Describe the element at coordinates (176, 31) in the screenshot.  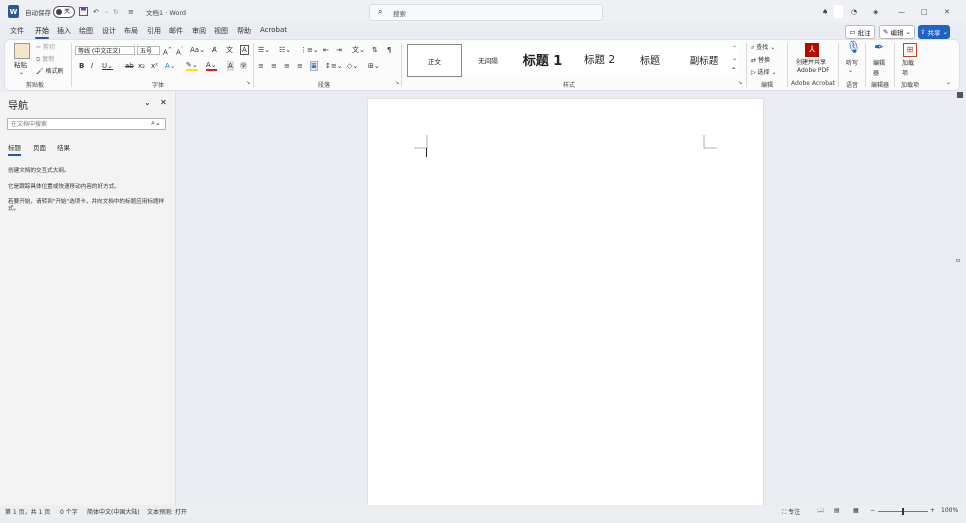
I see `tab-mailings: 邮件` at that location.